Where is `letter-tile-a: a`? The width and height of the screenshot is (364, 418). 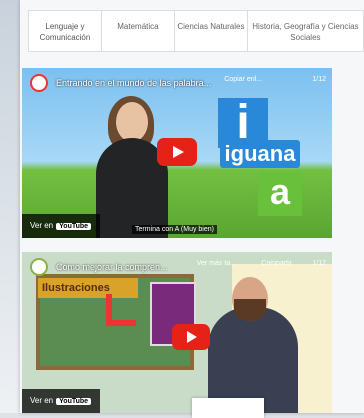 letter-tile-a: a is located at coordinates (280, 194).